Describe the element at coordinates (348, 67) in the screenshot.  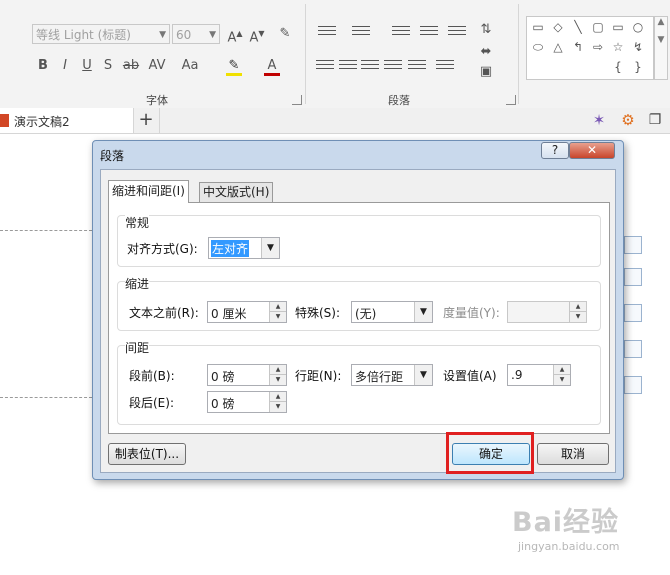
I see `align-center-icon` at that location.